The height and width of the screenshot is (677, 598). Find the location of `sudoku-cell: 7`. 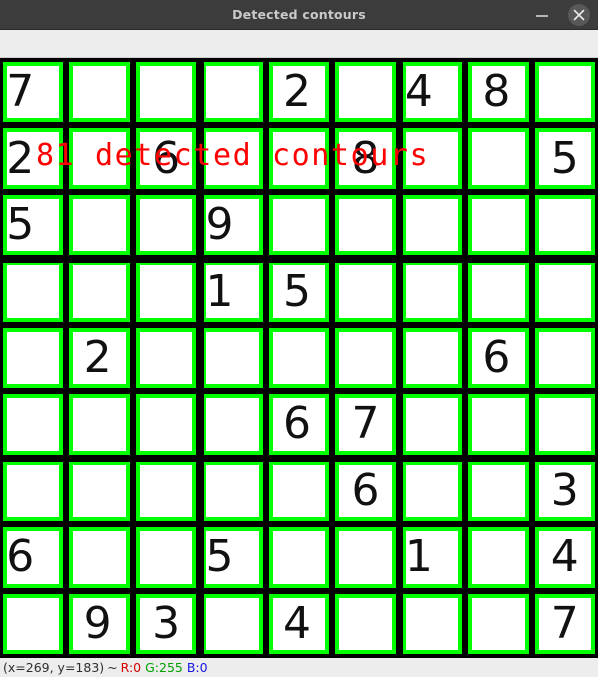

sudoku-cell: 7 is located at coordinates (565, 624).